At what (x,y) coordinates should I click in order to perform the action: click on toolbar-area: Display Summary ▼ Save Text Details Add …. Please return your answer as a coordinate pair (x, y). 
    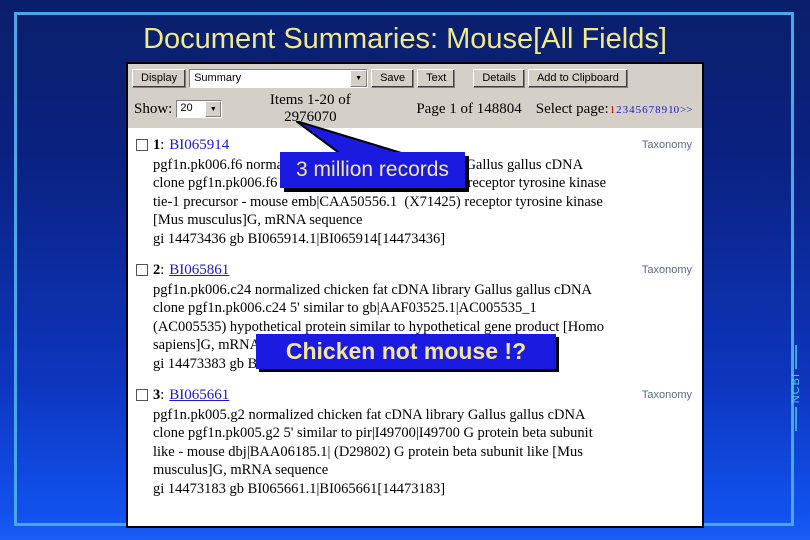
    Looking at the image, I should click on (415, 96).